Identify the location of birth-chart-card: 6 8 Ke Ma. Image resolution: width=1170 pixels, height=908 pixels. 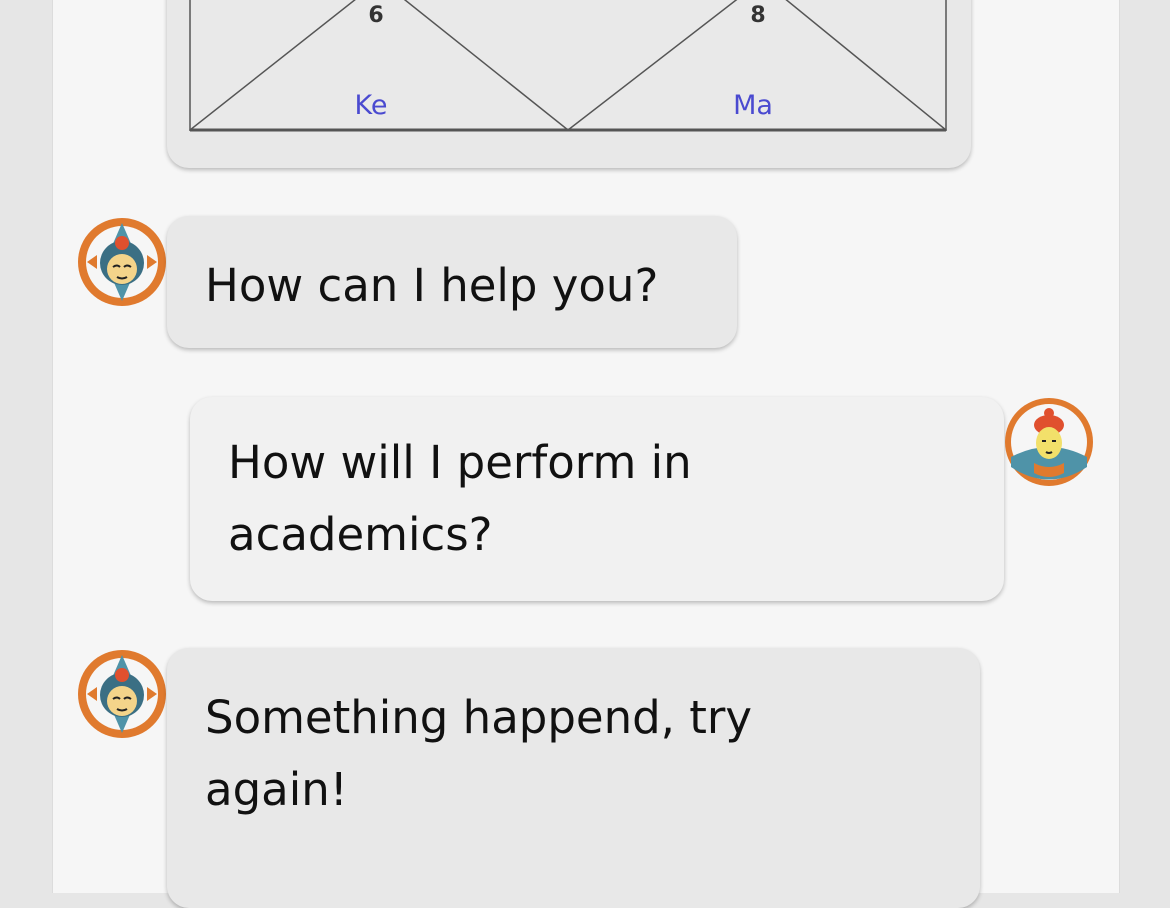
(569, 84).